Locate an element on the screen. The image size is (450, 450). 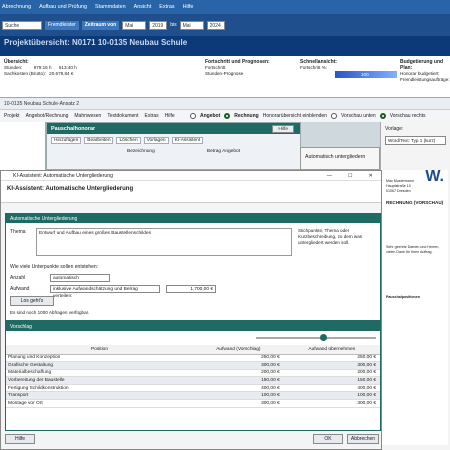
project-subtitle: 10-0135 Neubau Schule-Ansatz 2 is located at coordinates (42, 104).